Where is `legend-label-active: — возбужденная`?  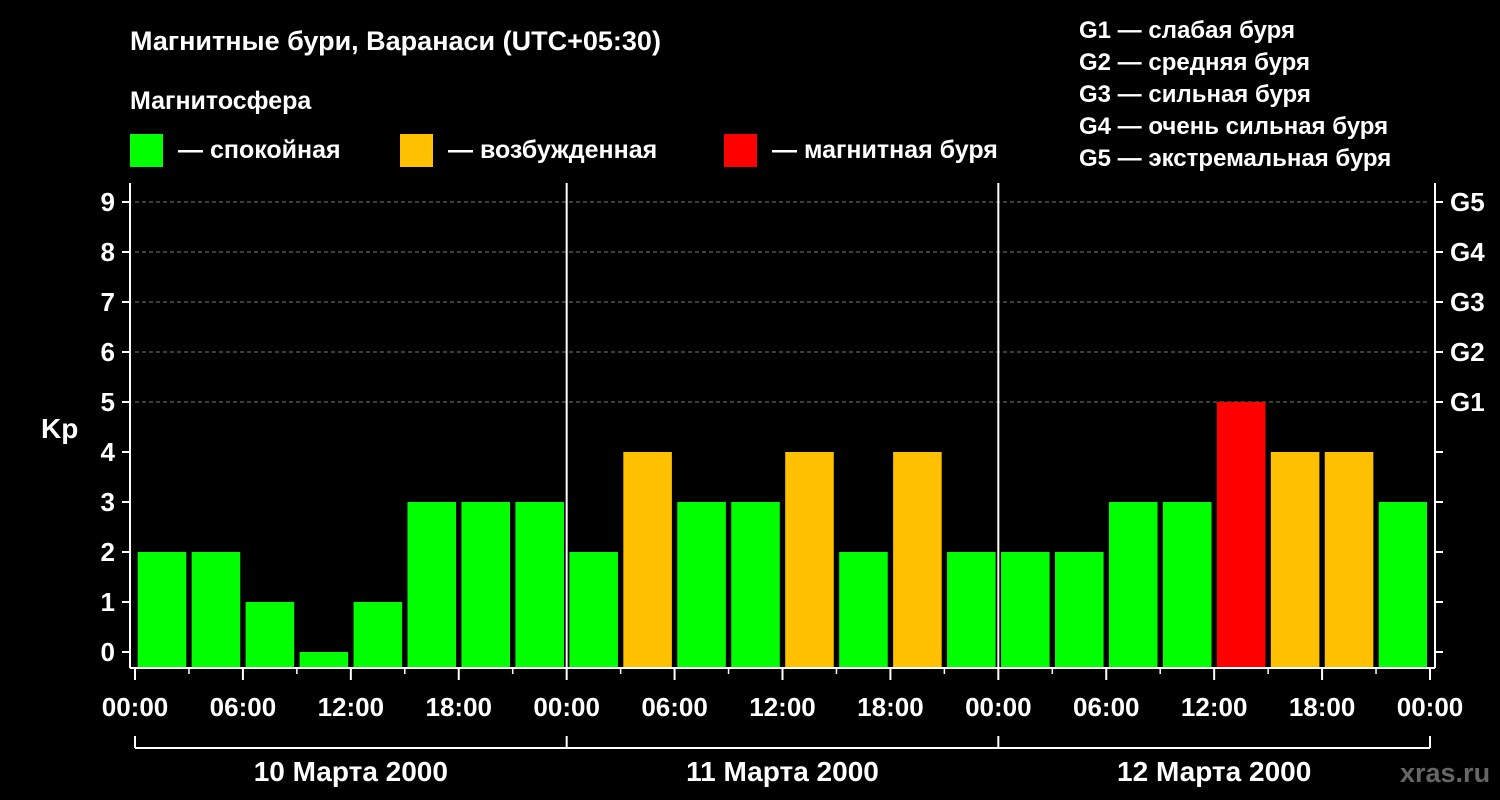 legend-label-active: — возбужденная is located at coordinates (552, 150).